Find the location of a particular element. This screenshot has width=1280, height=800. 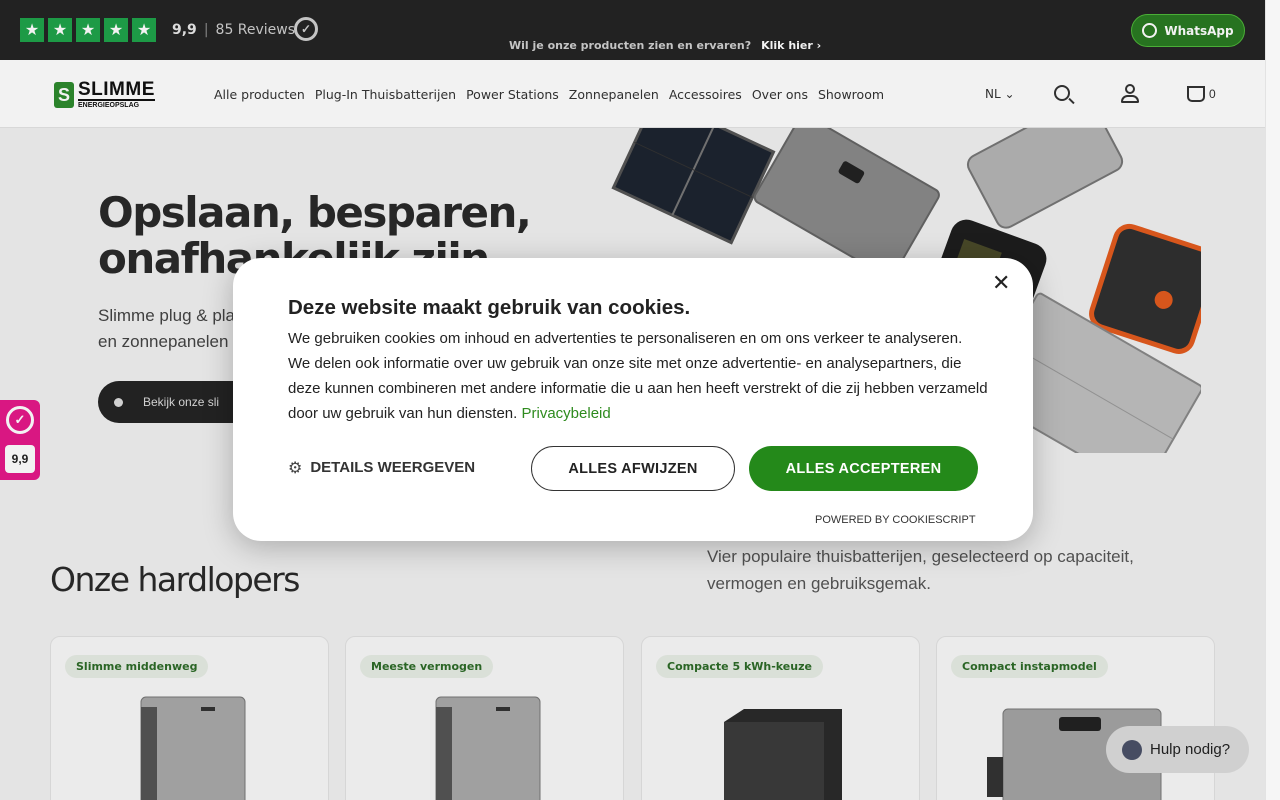

close-icon: ✕ is located at coordinates (1001, 283).